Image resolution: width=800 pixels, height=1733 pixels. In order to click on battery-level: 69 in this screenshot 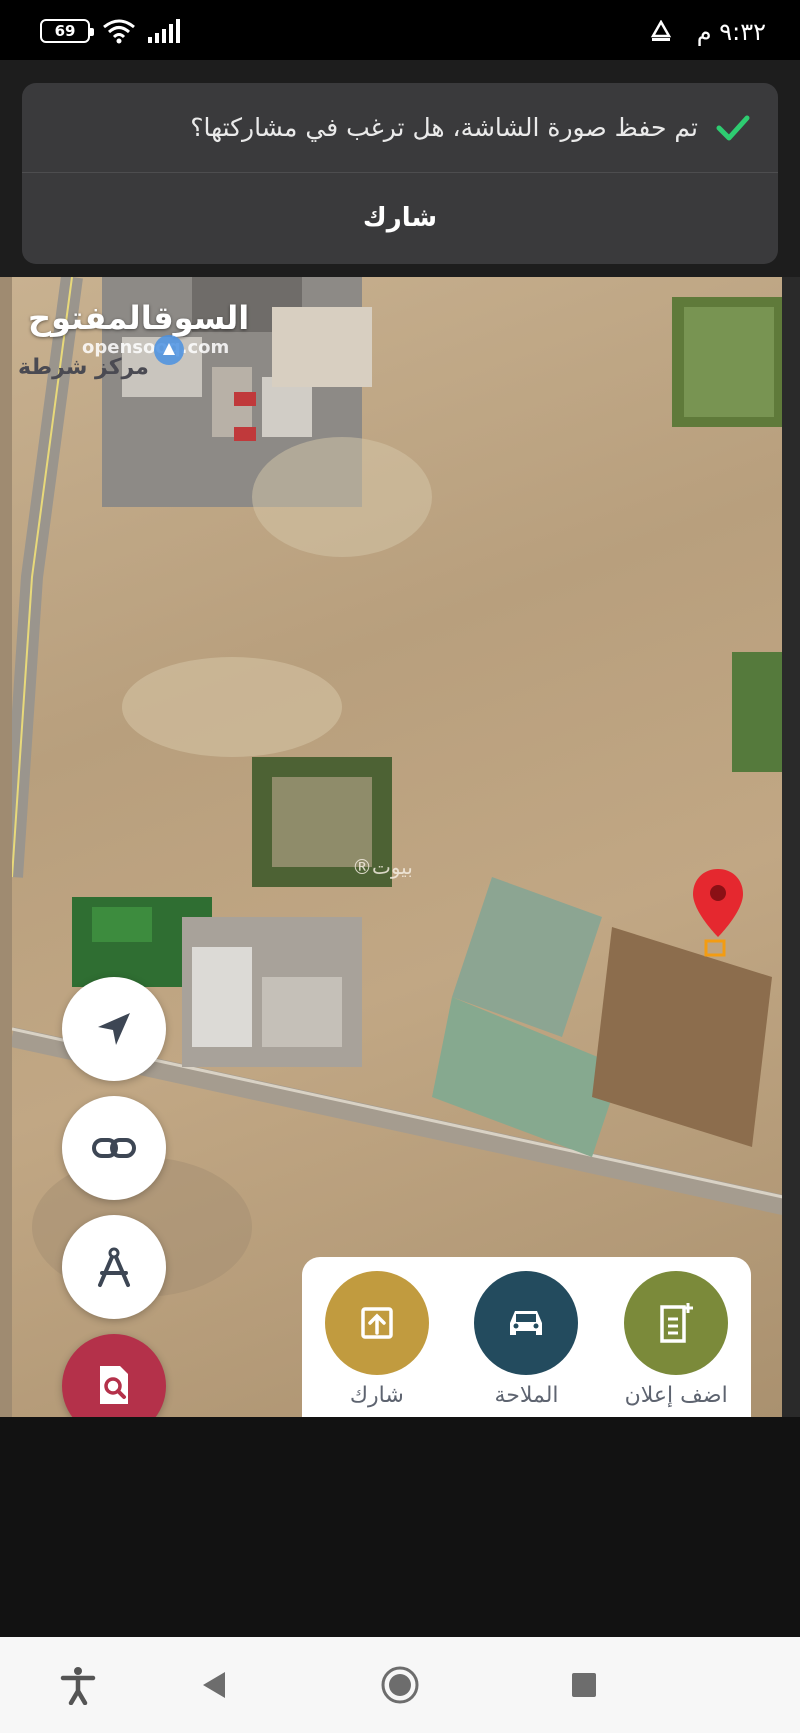, I will do `click(65, 31)`.